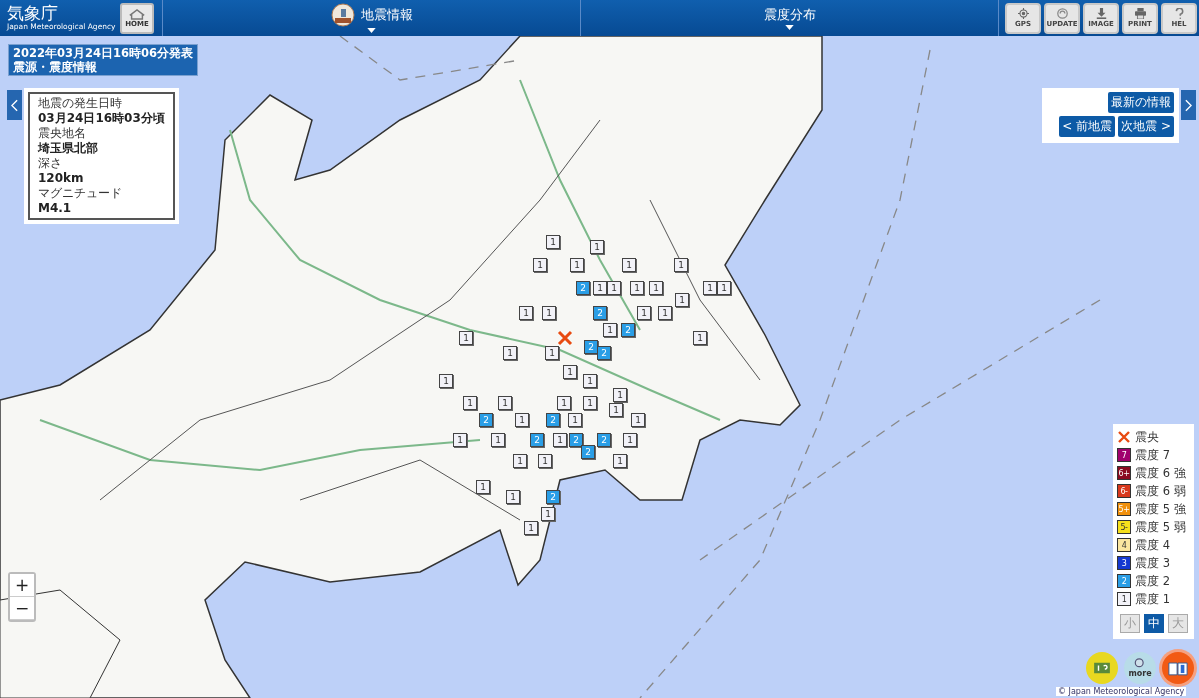 This screenshot has width=1199, height=698. What do you see at coordinates (1152, 581) in the screenshot?
I see `legend-label: 震度 2` at bounding box center [1152, 581].